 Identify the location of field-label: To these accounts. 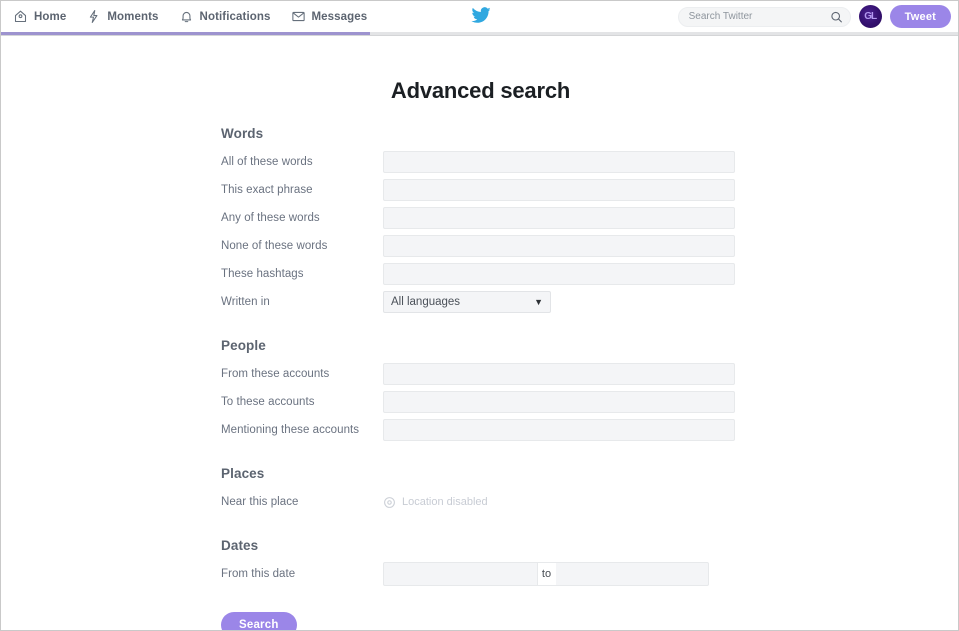
(268, 402).